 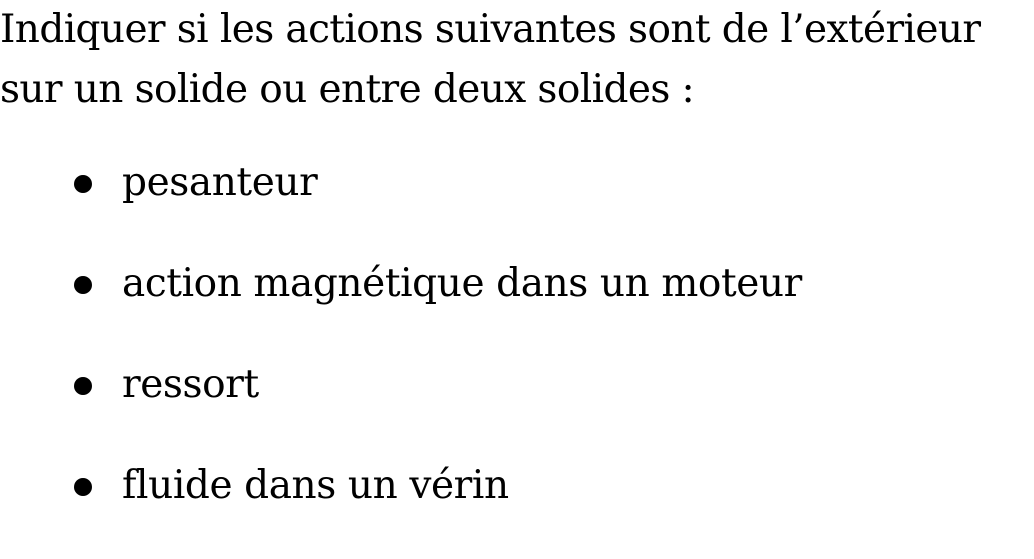 What do you see at coordinates (220, 182) in the screenshot?
I see `list-item-text: pesanteur` at bounding box center [220, 182].